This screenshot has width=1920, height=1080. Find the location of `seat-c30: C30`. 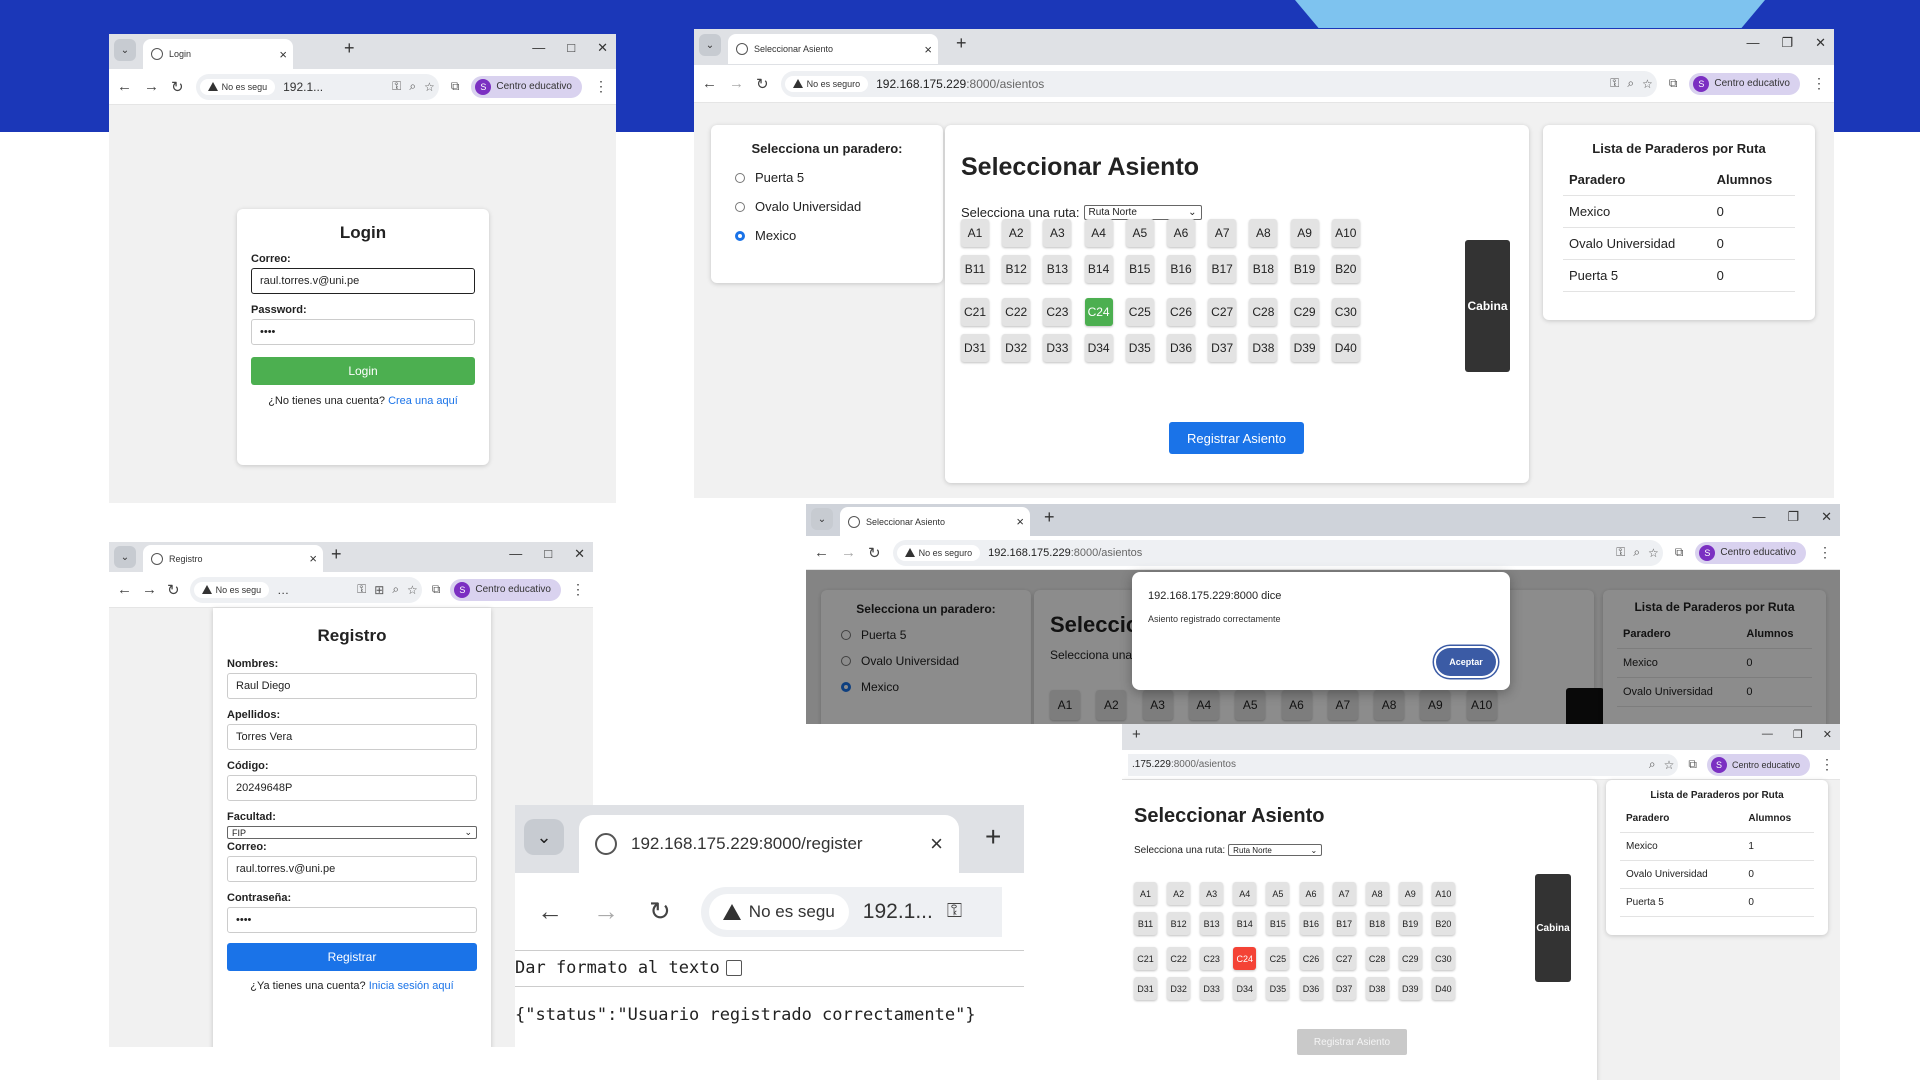

seat-c30: C30 is located at coordinates (1345, 312).